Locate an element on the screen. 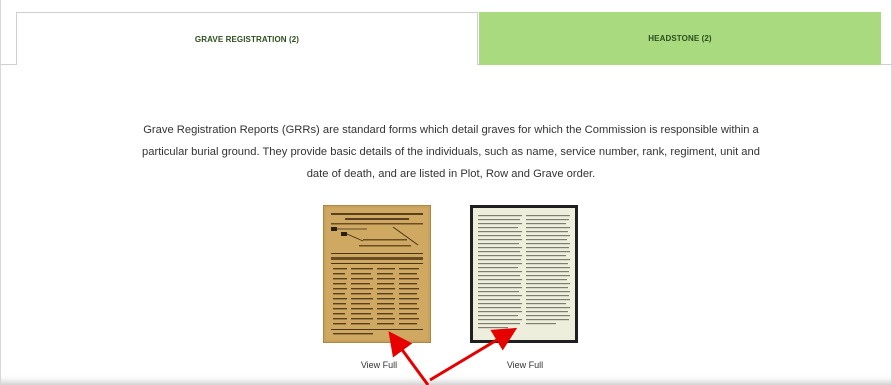 The width and height of the screenshot is (892, 385). tab-headstone-label: HEADSTONE (2) is located at coordinates (680, 38).